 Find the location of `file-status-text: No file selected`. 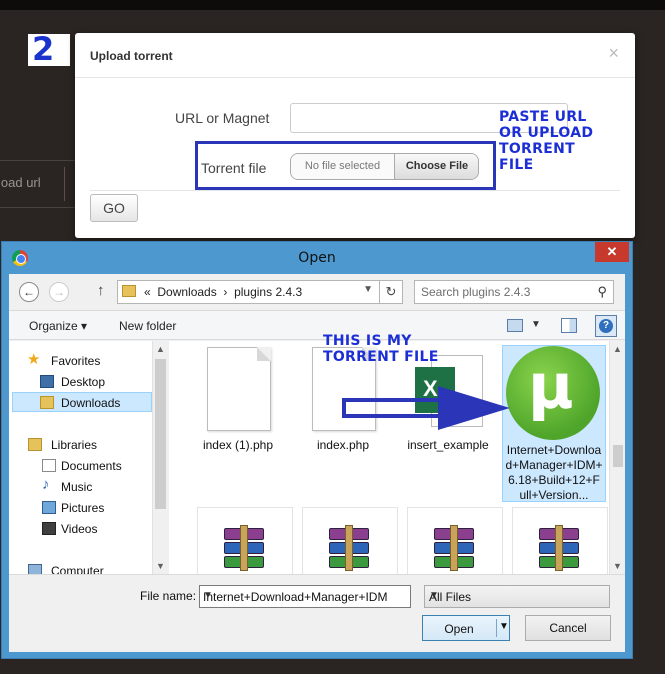

file-status-text: No file selected is located at coordinates (343, 166).